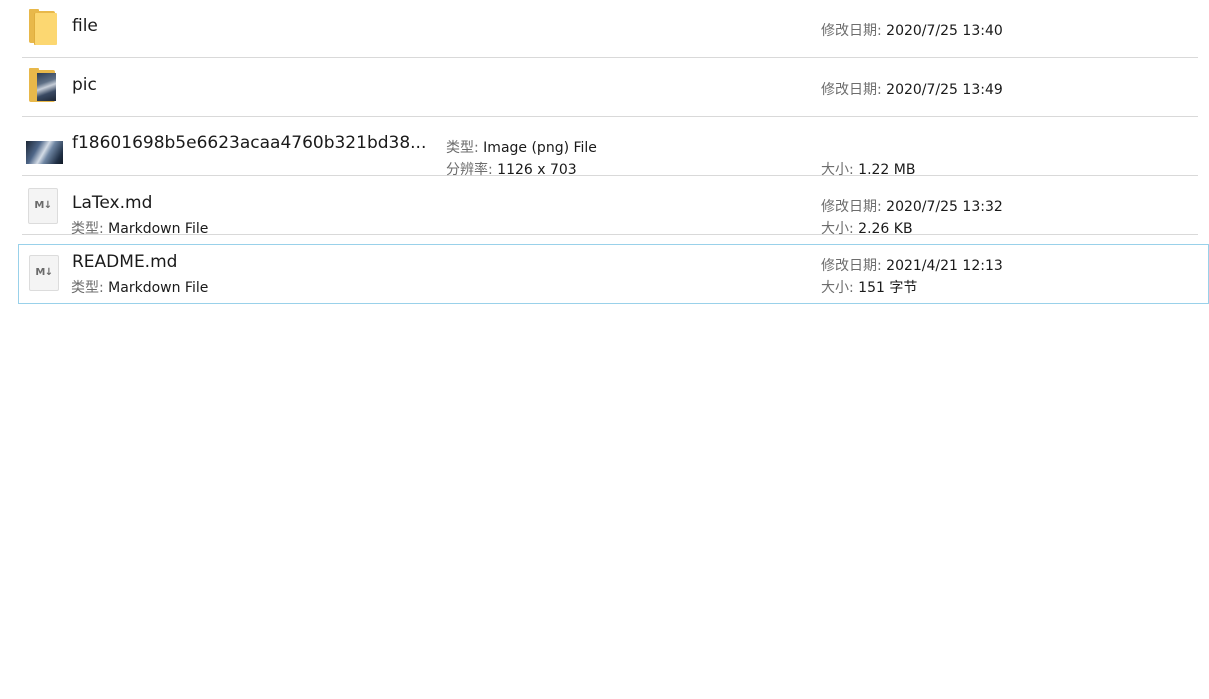  I want to click on modified-date: 修改日期: 2020/7/25 13:32, so click(912, 207).